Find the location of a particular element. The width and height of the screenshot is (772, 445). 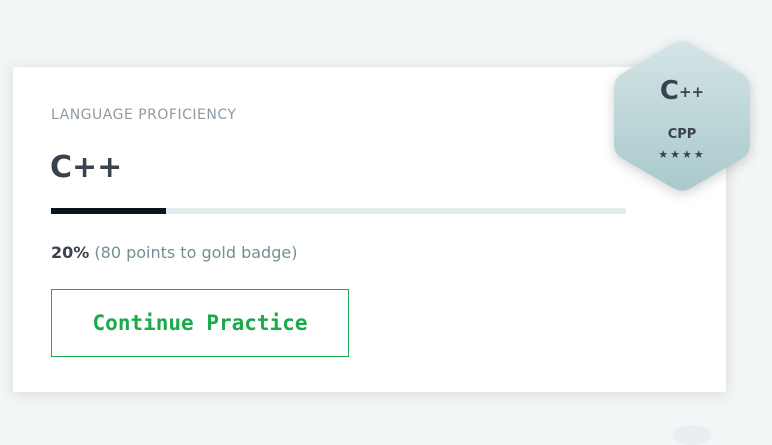

progress-percent: 20% is located at coordinates (70, 252).